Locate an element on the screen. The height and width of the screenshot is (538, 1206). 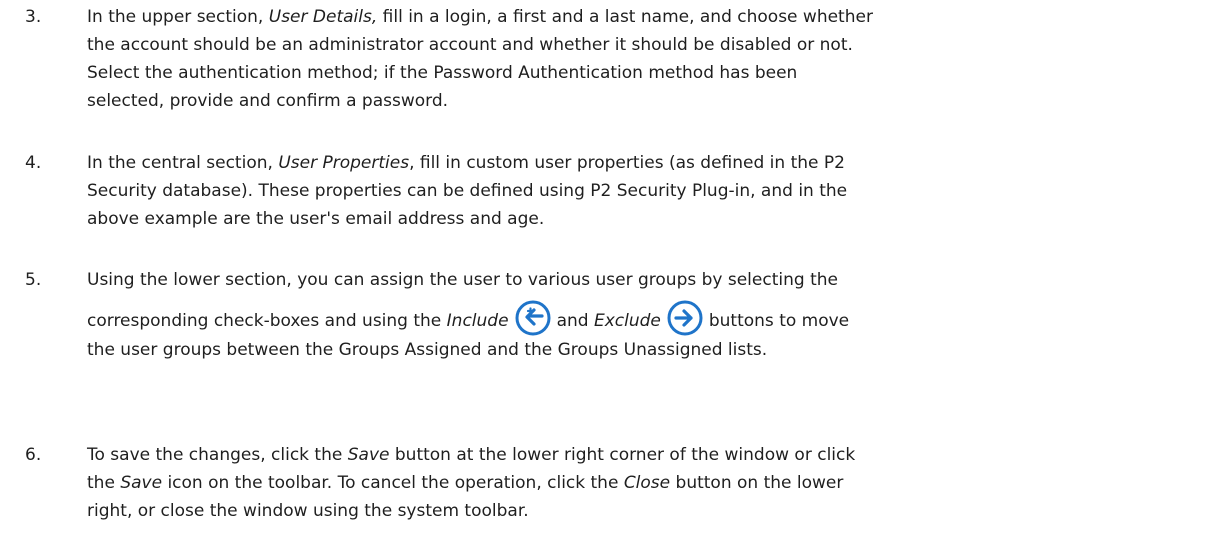
exclude-term: Exclude is located at coordinates (627, 321).